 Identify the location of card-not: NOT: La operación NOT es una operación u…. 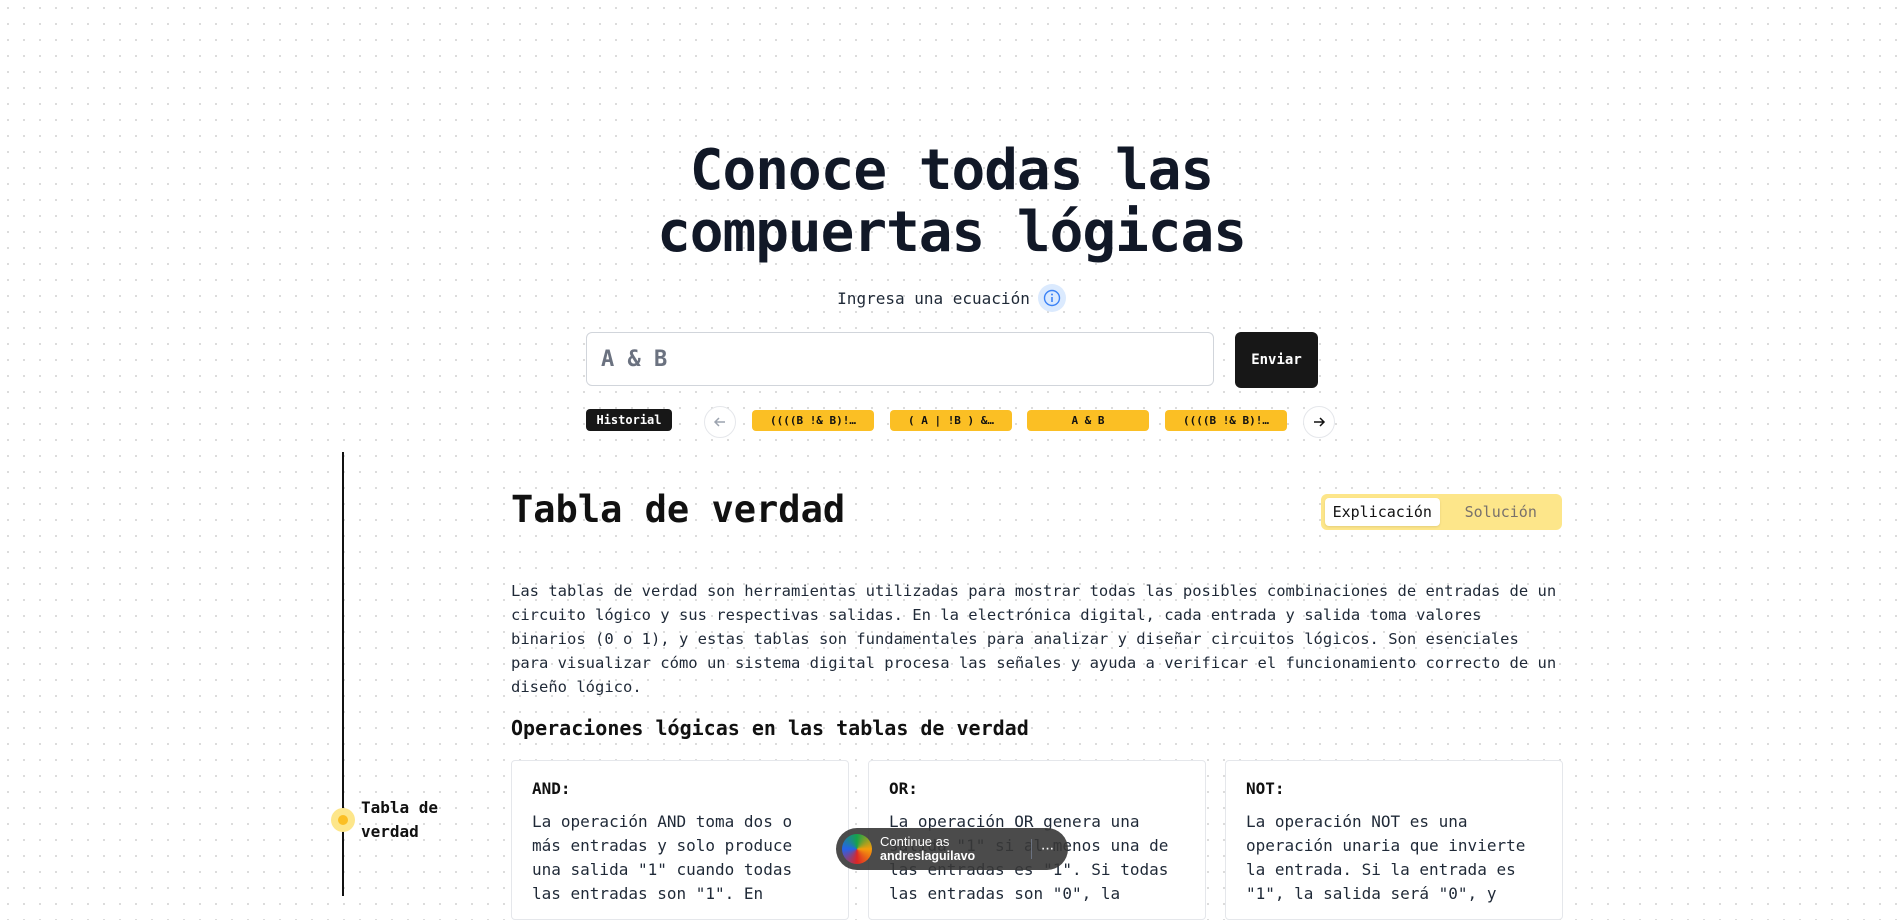
(1394, 840).